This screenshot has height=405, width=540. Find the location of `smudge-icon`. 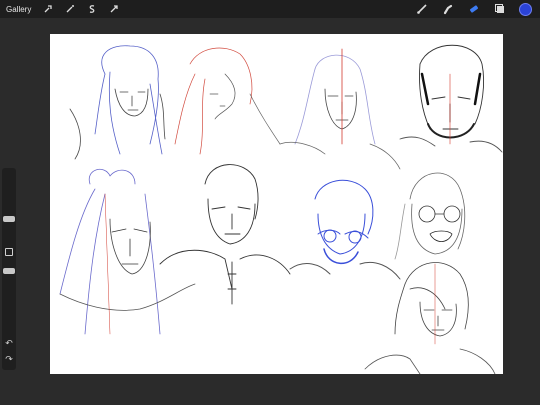

smudge-icon is located at coordinates (448, 9).